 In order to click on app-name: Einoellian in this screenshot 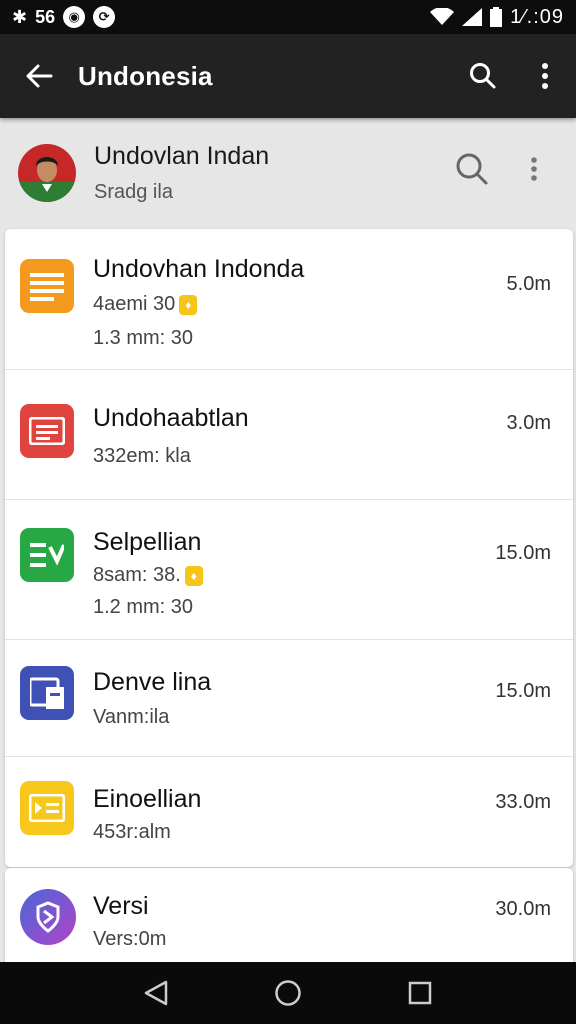, I will do `click(147, 799)`.